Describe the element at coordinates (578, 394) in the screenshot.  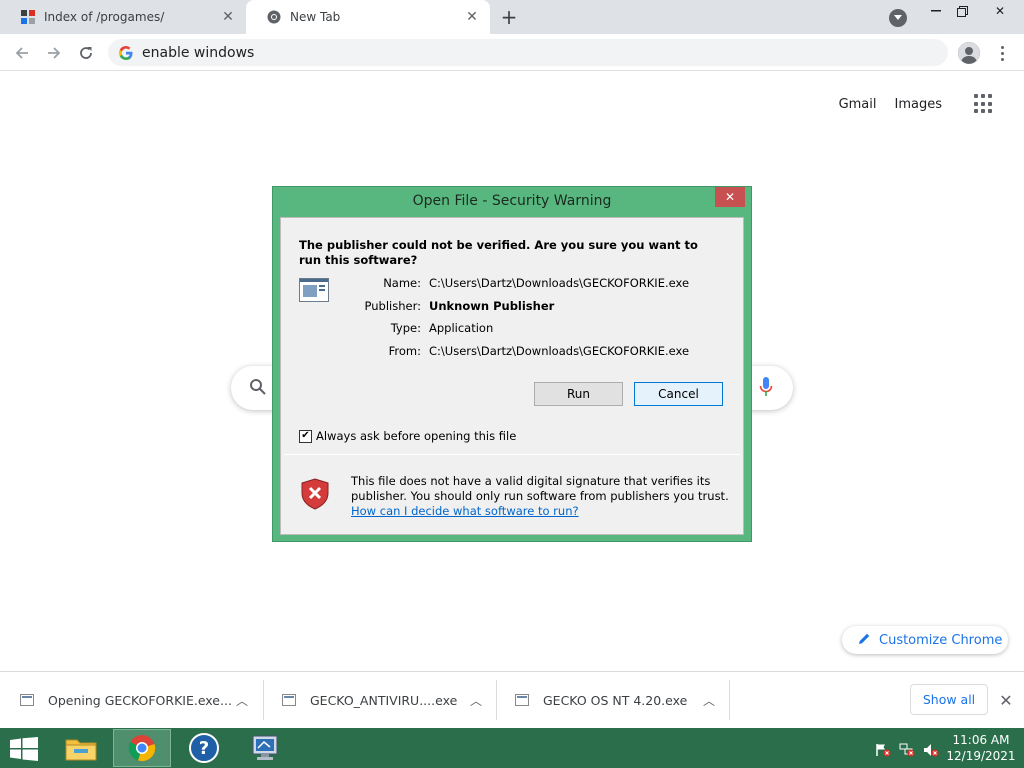
I see `run-button: Run` at that location.